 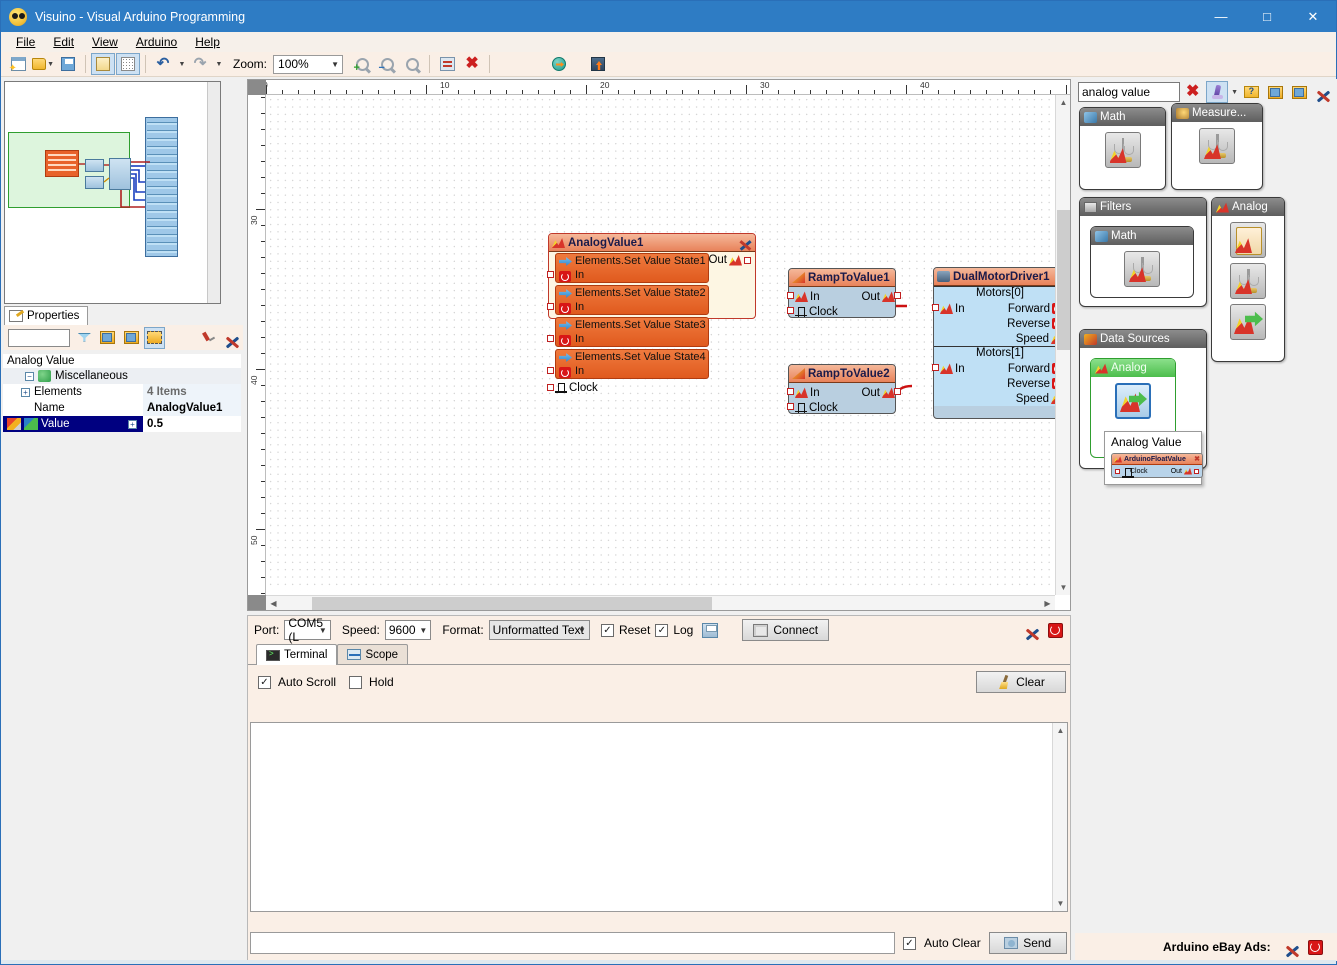 I want to click on components-options-button, so click(x=1324, y=92).